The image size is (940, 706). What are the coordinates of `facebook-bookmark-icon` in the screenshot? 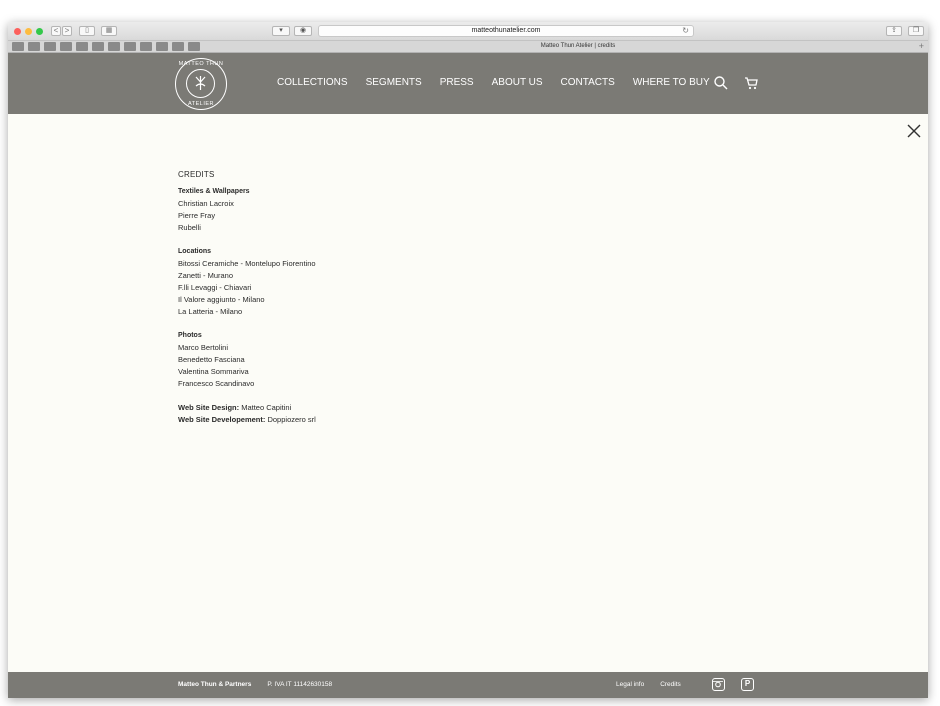 It's located at (18, 46).